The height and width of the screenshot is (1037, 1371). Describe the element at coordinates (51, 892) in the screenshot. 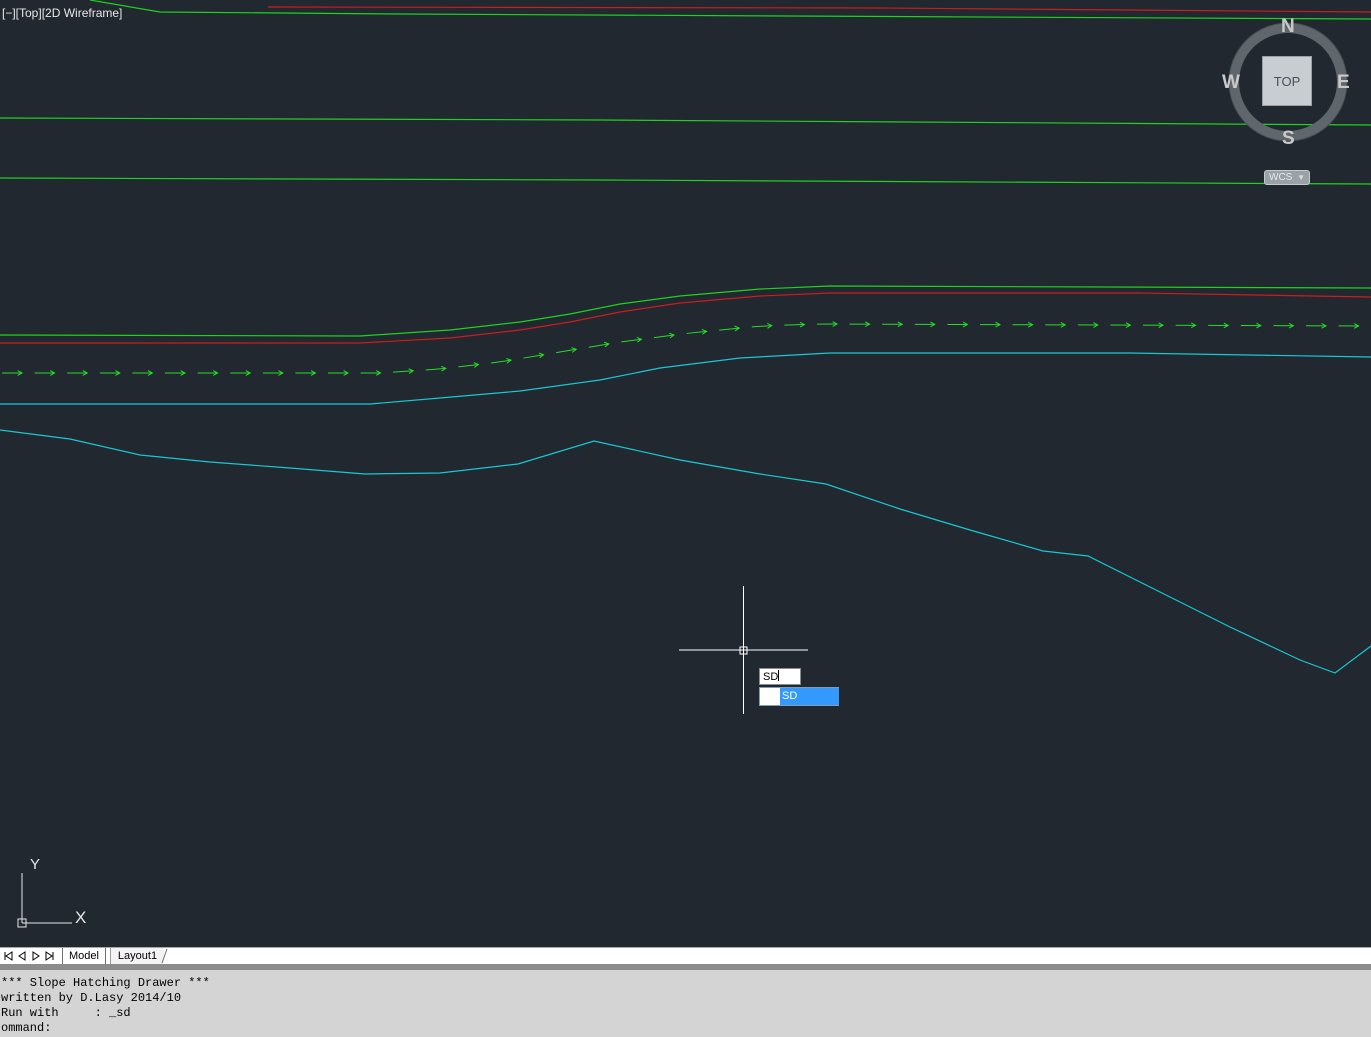

I see `ucs-icon: Y X` at that location.